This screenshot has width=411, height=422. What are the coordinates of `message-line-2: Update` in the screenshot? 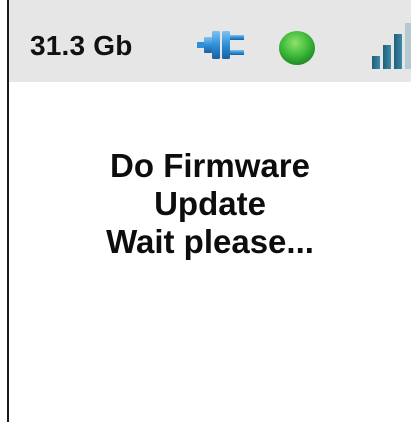 It's located at (210, 203).